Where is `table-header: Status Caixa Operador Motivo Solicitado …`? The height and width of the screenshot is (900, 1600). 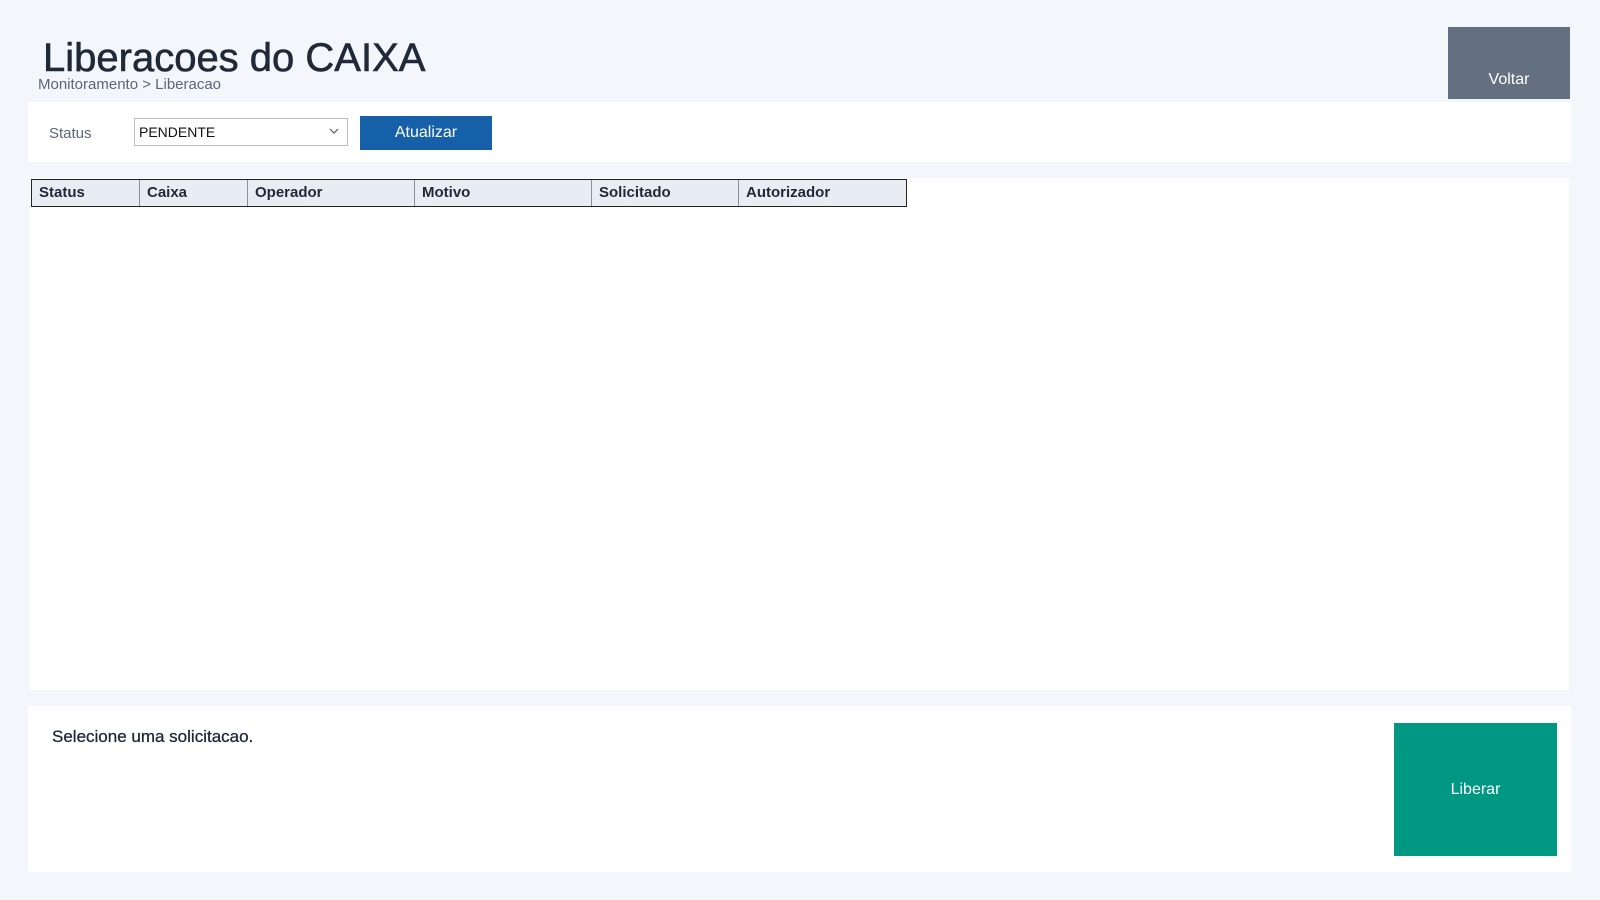
table-header: Status Caixa Operador Motivo Solicitado … is located at coordinates (469, 193).